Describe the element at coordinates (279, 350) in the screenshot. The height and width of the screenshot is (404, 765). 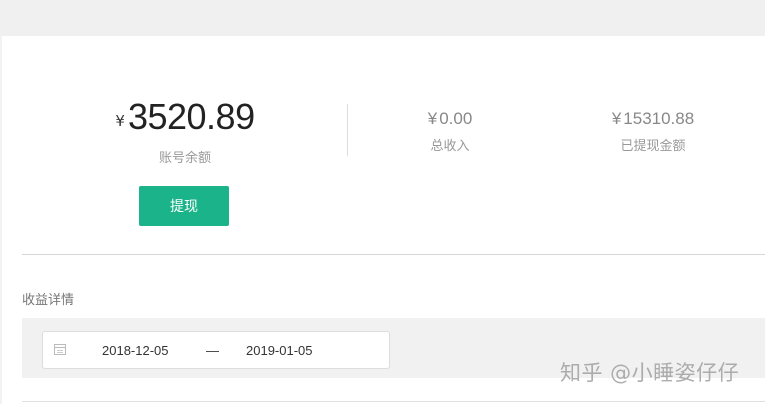
I see `date-range-end: 2019-01-05` at that location.